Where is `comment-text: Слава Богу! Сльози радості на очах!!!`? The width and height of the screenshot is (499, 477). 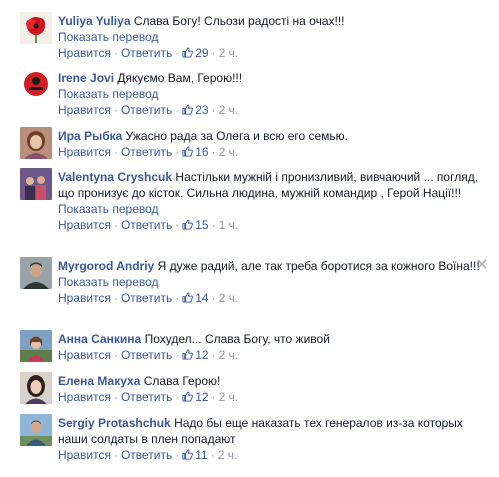 comment-text: Слава Богу! Сльози радості на очах!!! is located at coordinates (239, 21).